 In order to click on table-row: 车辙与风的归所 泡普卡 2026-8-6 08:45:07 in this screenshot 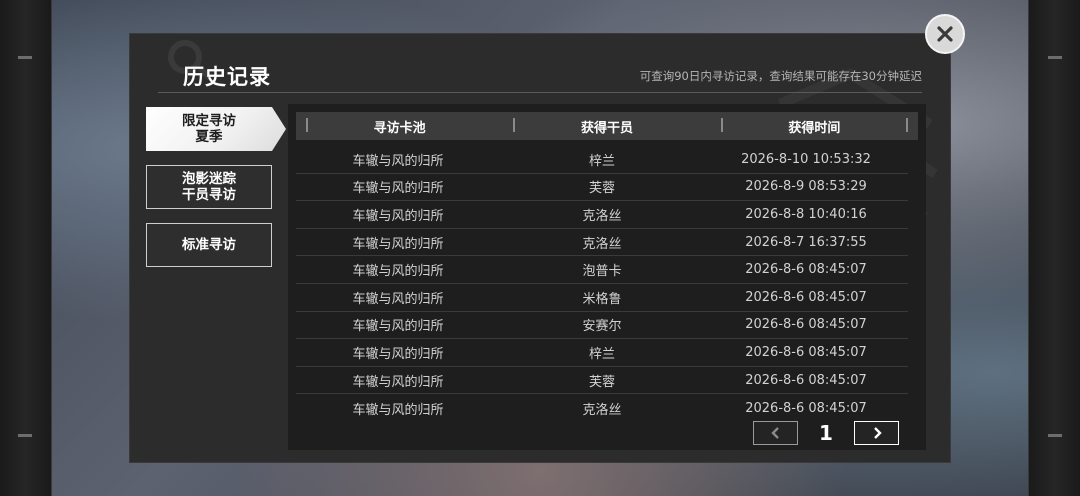, I will do `click(602, 270)`.